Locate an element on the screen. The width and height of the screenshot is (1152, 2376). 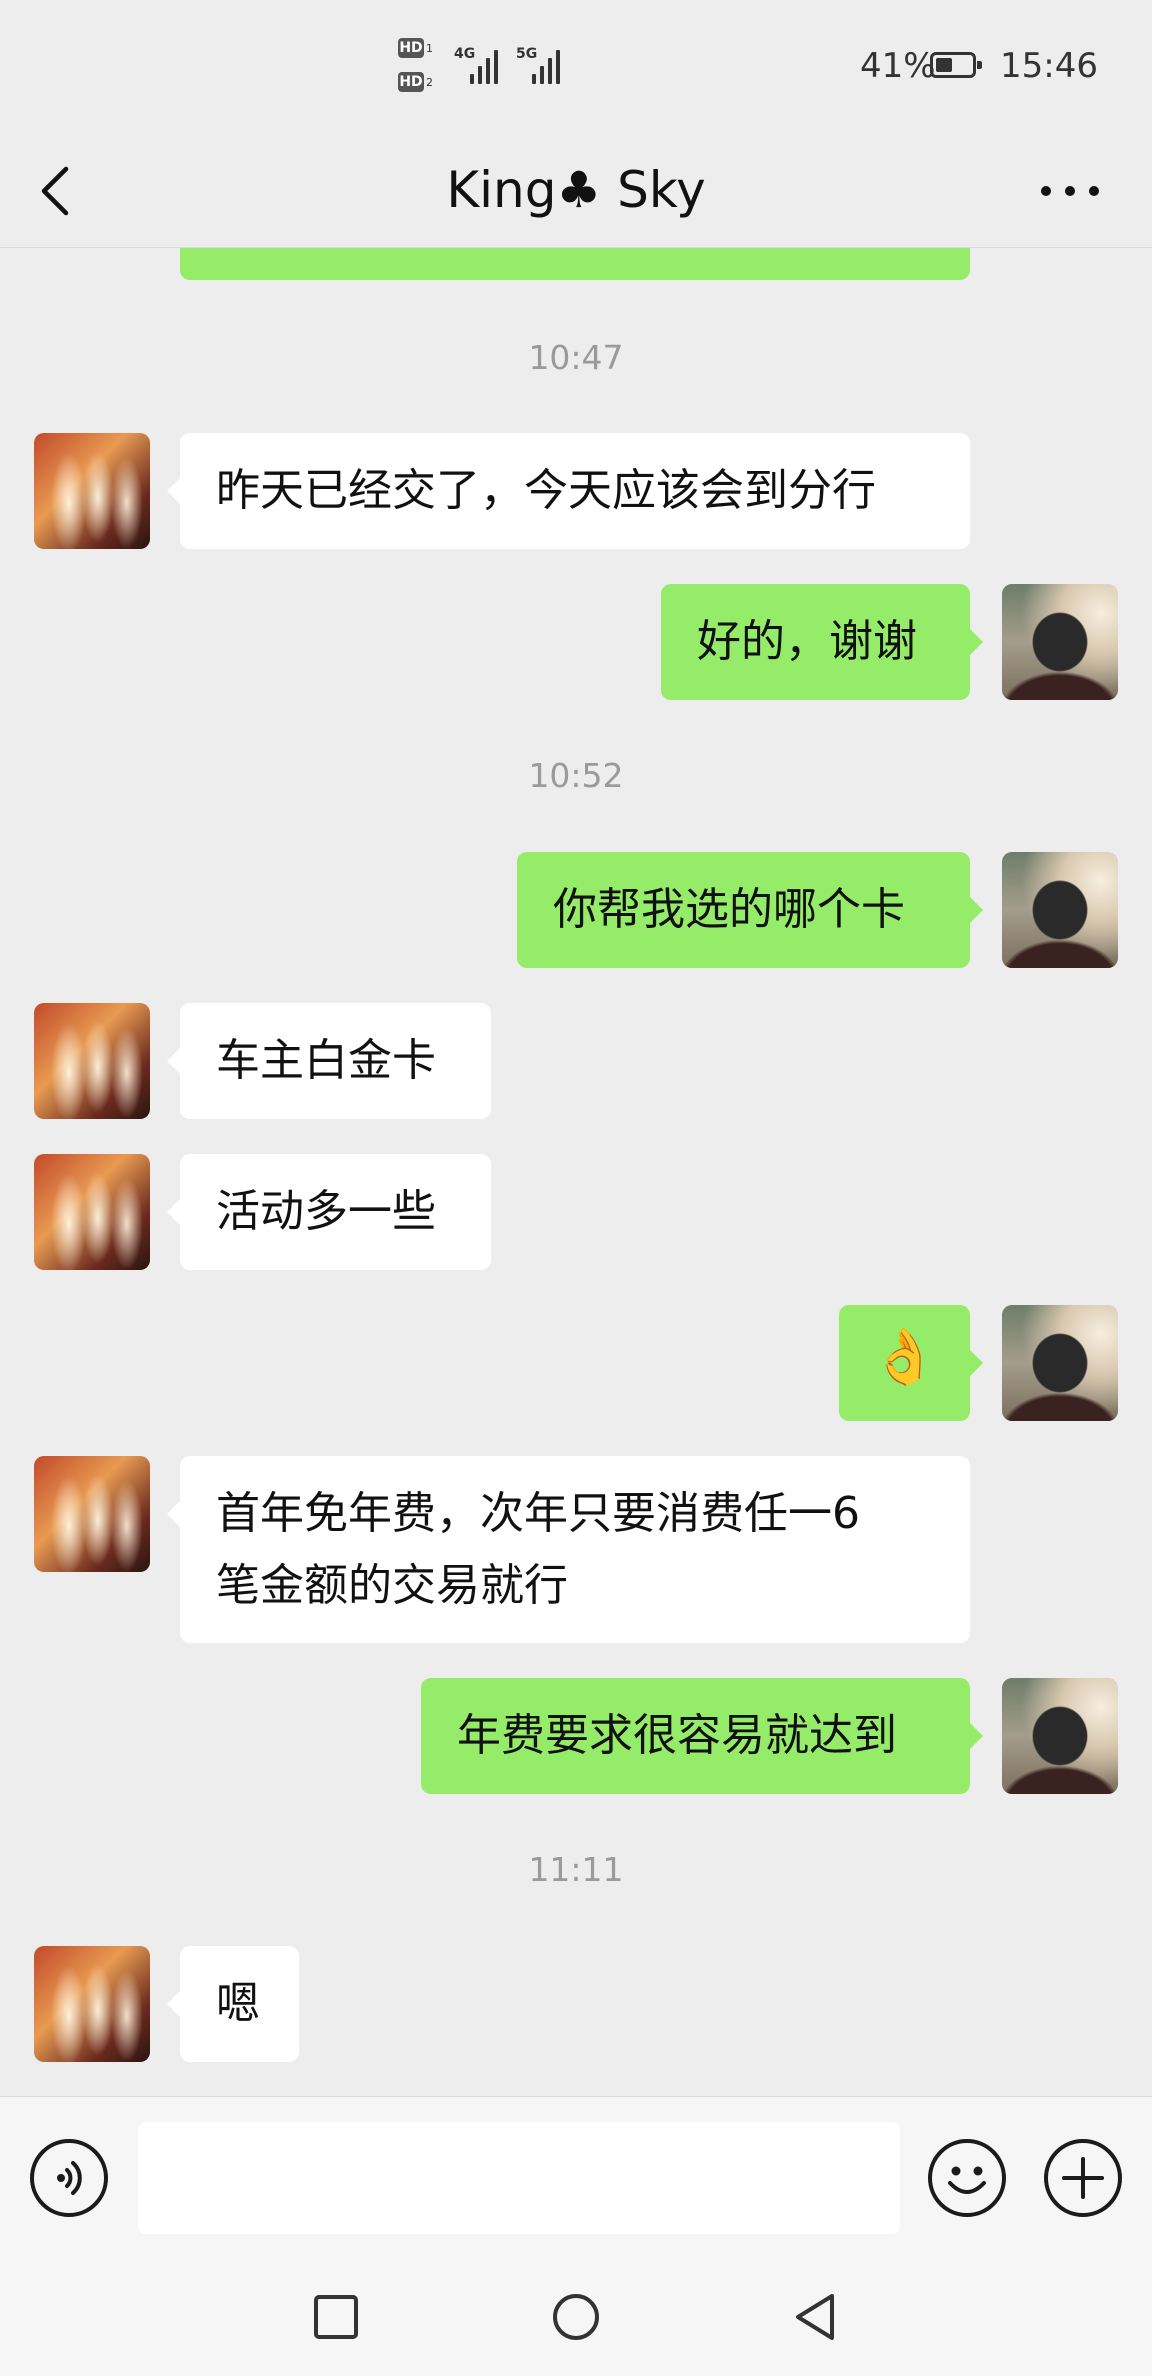
clock: 15:46 is located at coordinates (1049, 66).